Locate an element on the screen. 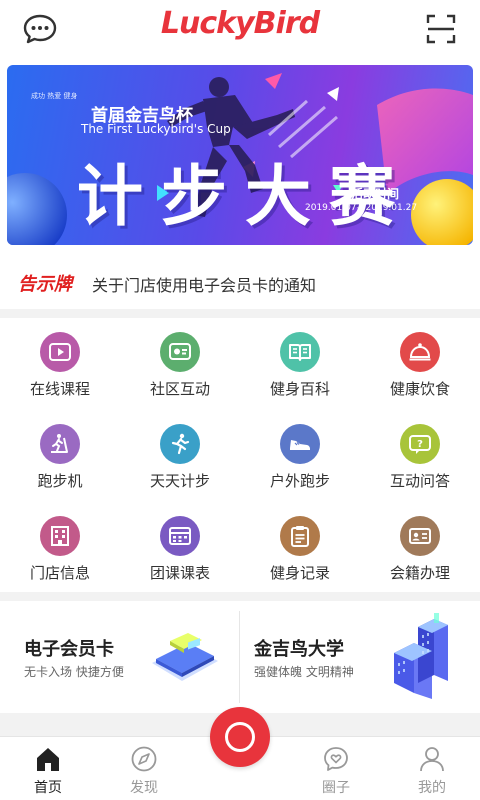 The width and height of the screenshot is (480, 800). card-title: 金吉鸟大学 is located at coordinates (299, 649).